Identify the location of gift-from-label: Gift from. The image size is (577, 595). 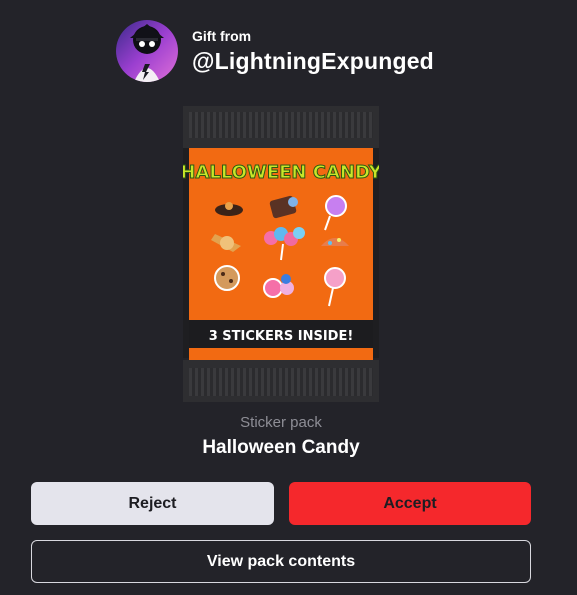
(222, 35).